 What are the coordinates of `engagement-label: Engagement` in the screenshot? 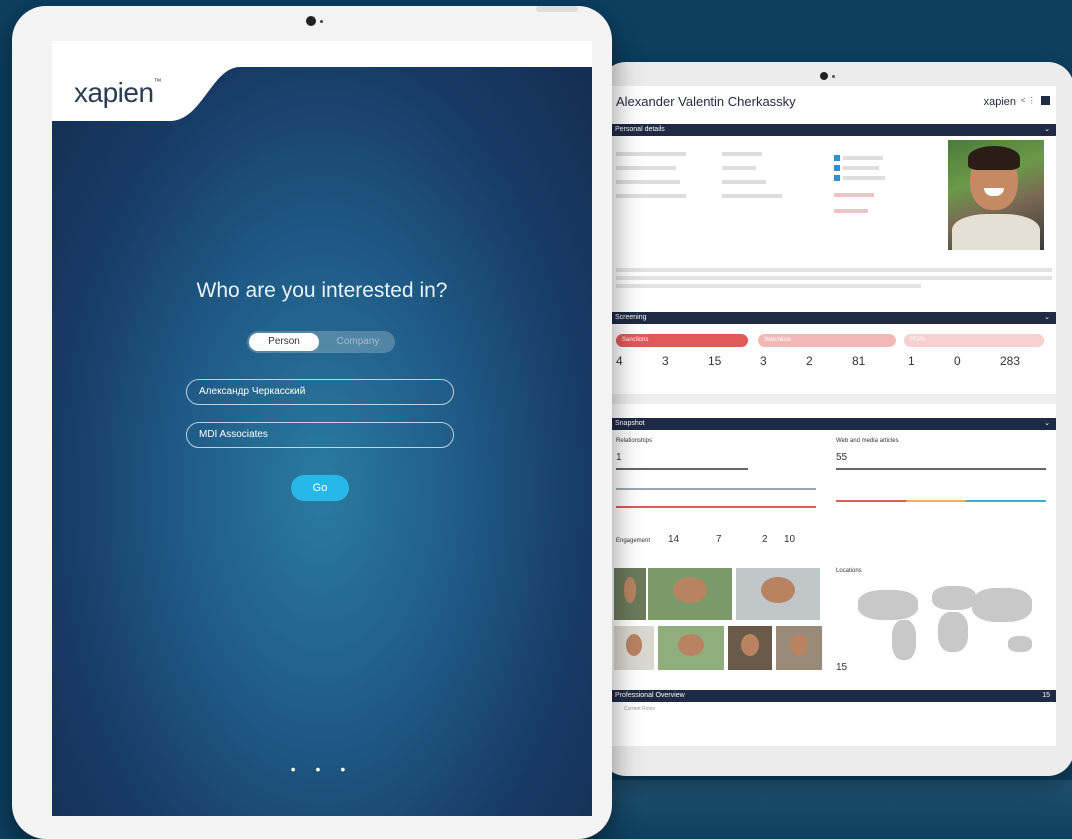 It's located at (633, 541).